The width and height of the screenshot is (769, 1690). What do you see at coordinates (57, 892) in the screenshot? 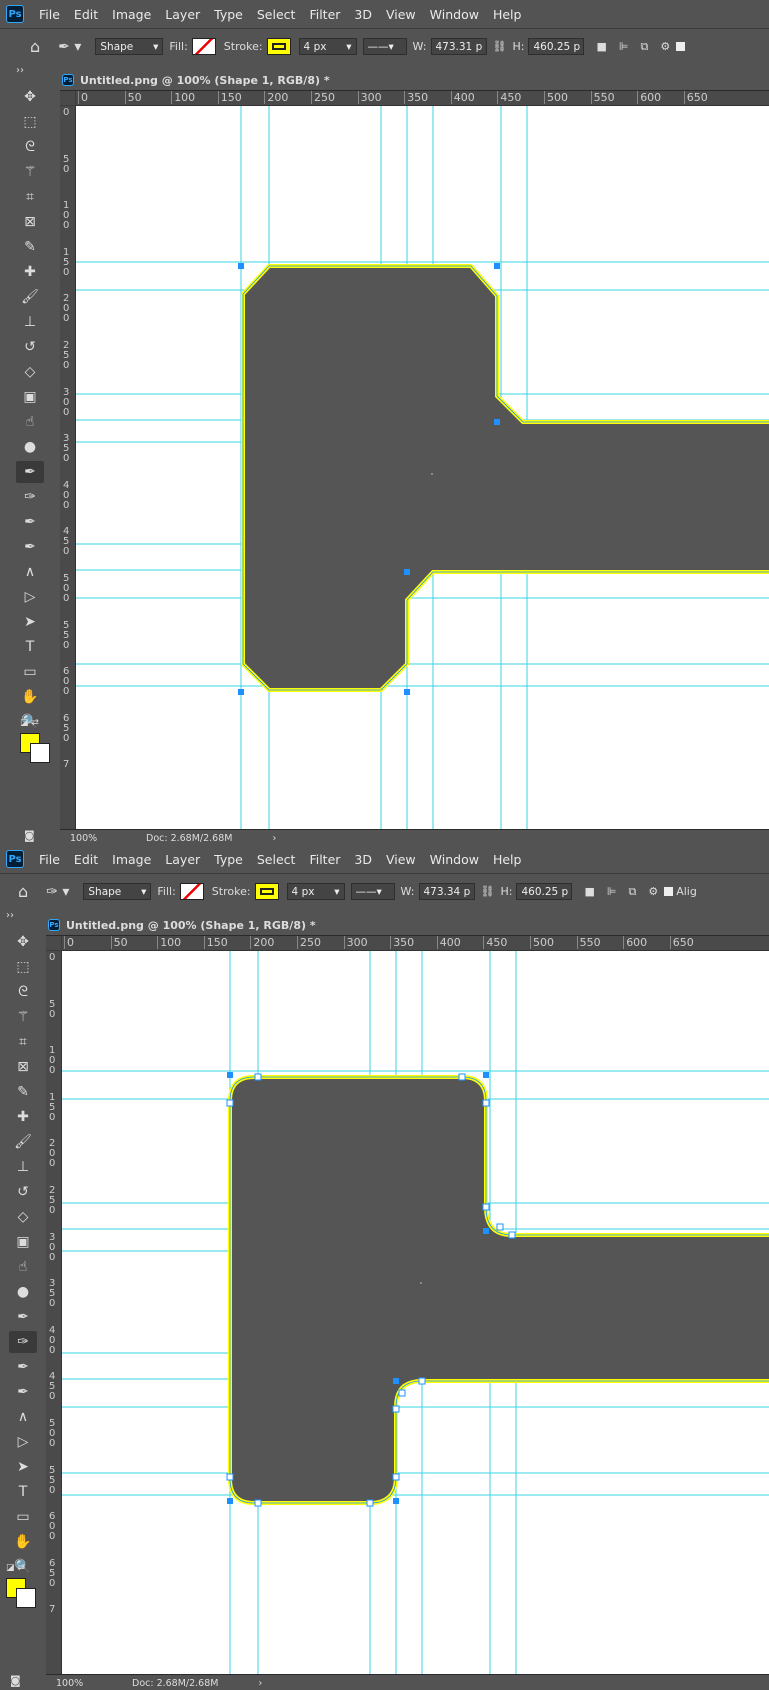
I see `curvature-pen-preset-icon: ✑ ▾` at bounding box center [57, 892].